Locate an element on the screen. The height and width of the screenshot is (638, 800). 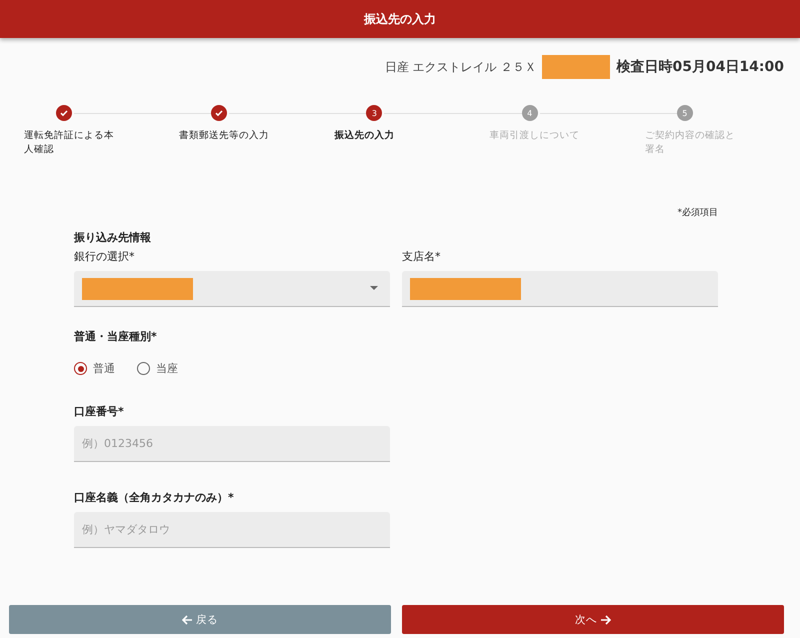
required-note: *必須項目 is located at coordinates (697, 212).